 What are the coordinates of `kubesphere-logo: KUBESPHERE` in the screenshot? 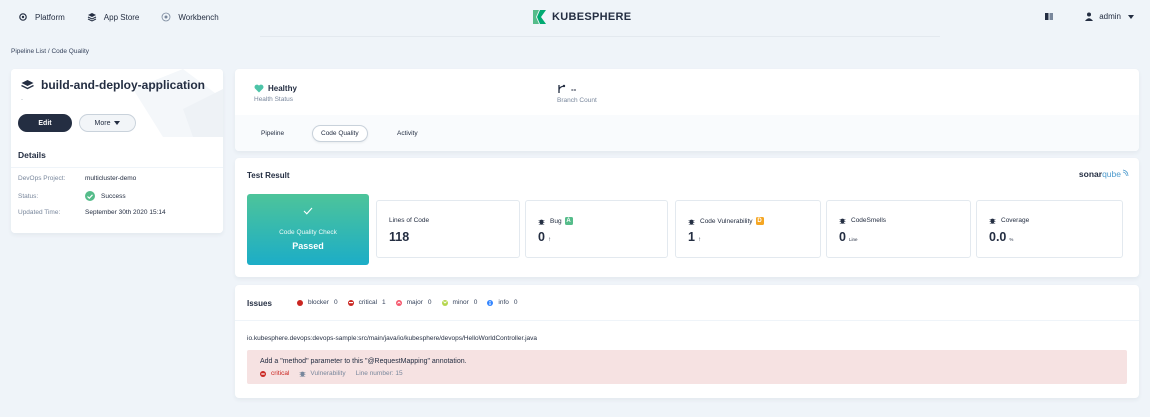 It's located at (581, 17).